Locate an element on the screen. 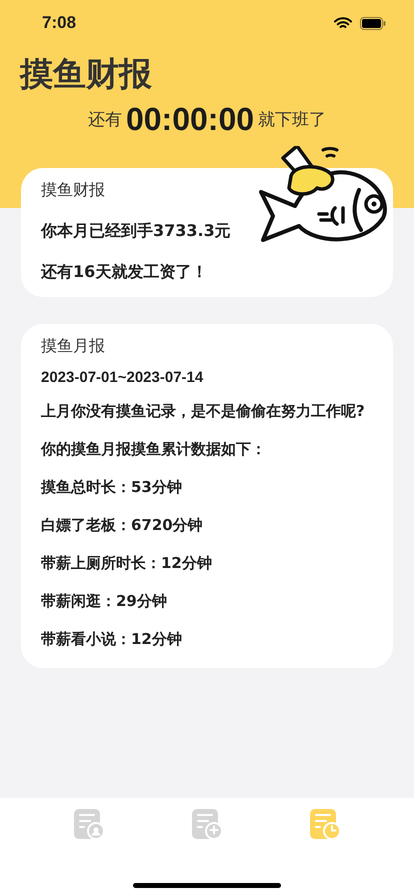  report-text: 白嫖了老板：6720分钟 is located at coordinates (122, 525).